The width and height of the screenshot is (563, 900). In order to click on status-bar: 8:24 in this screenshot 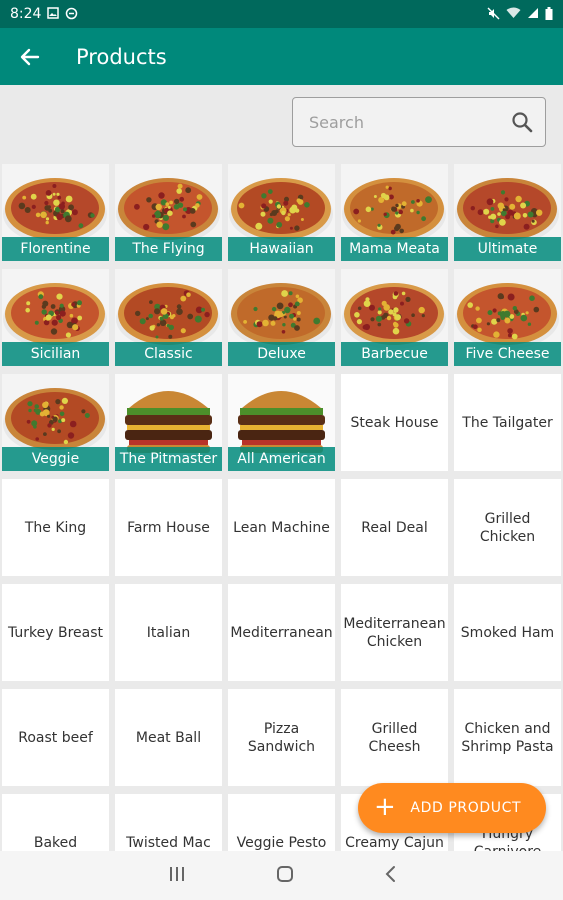, I will do `click(281, 14)`.